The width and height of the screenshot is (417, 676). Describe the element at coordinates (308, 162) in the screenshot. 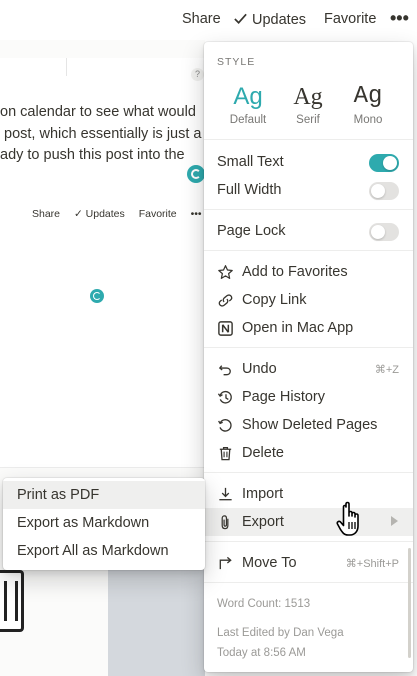

I see `small-text-row: Small Text` at that location.